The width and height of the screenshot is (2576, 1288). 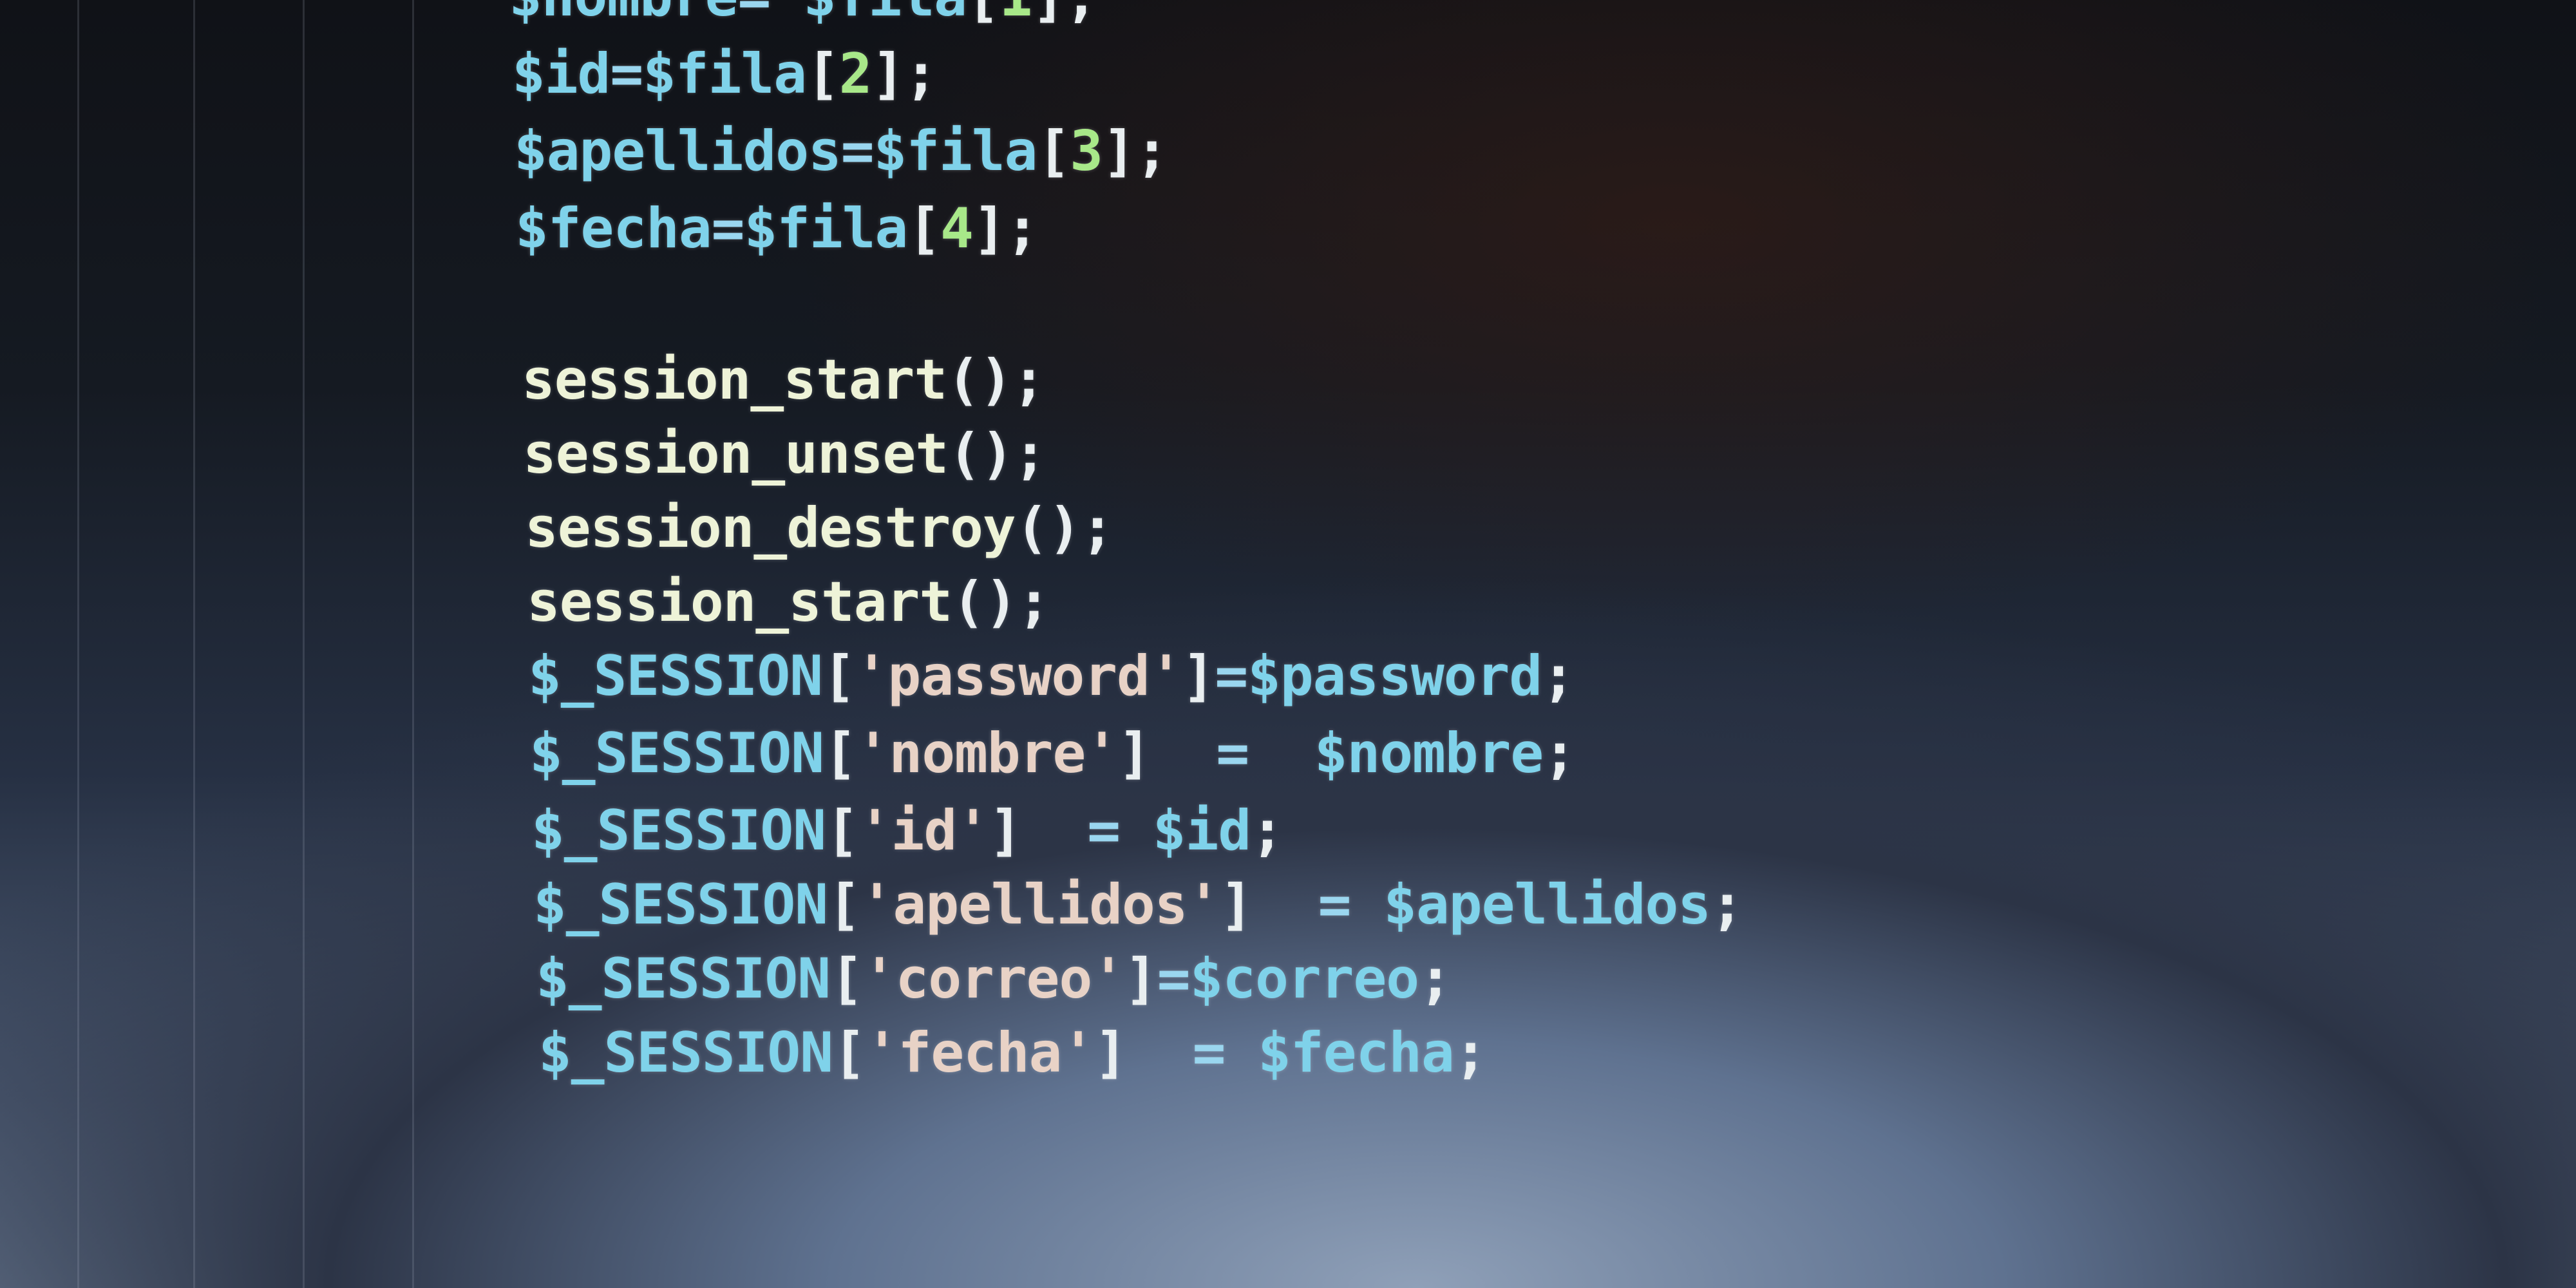 I want to click on code-token: $password, so click(x=1395, y=676).